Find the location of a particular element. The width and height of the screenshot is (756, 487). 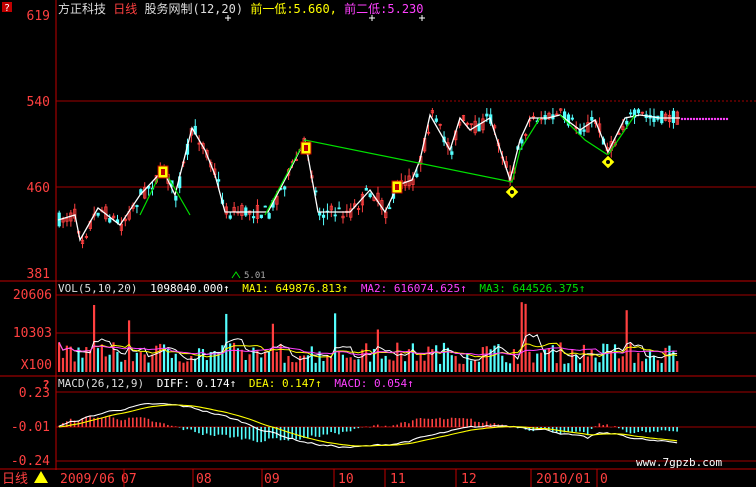

x-axis: 日线 2009/06 07 08 09 10 11 12 2010/01 0 is located at coordinates (305, 478).